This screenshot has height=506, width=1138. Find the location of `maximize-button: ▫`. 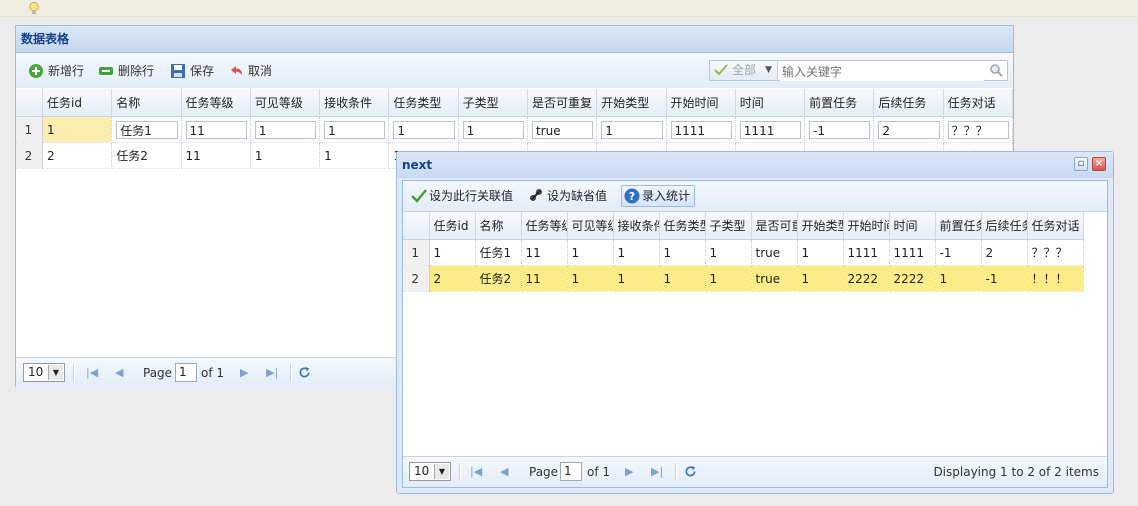

maximize-button: ▫ is located at coordinates (1081, 164).